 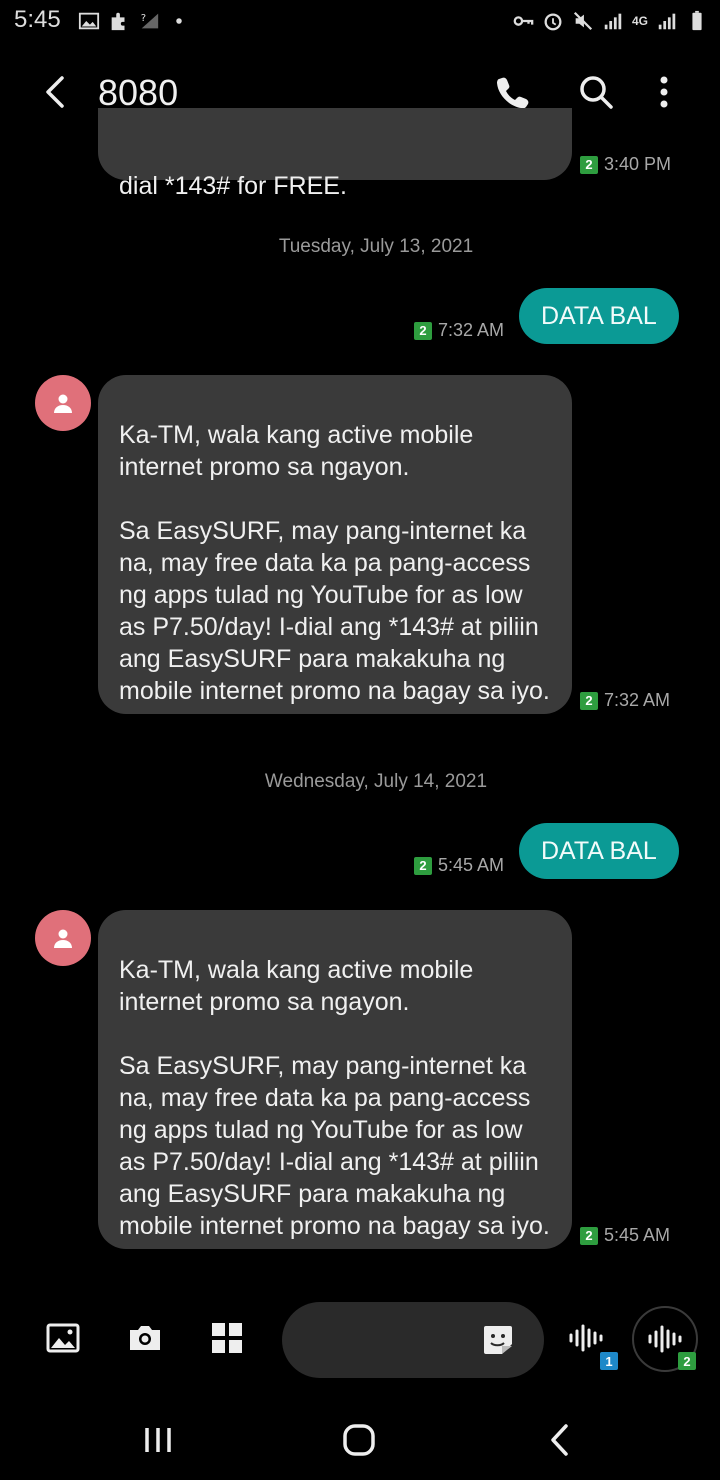 What do you see at coordinates (592, 1344) in the screenshot?
I see `voice-message-sim1-button: 1` at bounding box center [592, 1344].